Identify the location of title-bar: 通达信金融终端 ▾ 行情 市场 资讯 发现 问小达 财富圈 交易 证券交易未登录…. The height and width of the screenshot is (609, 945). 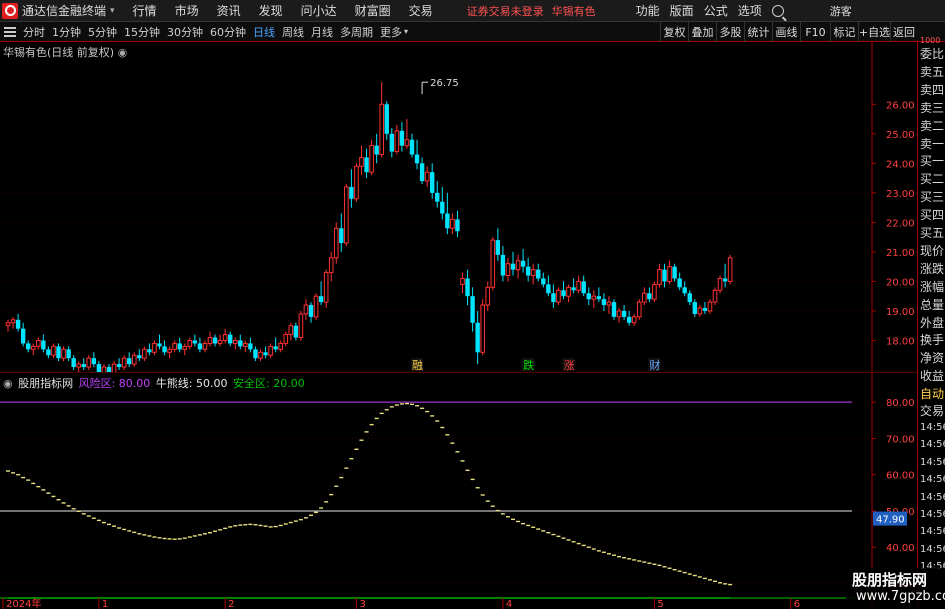
(472, 11).